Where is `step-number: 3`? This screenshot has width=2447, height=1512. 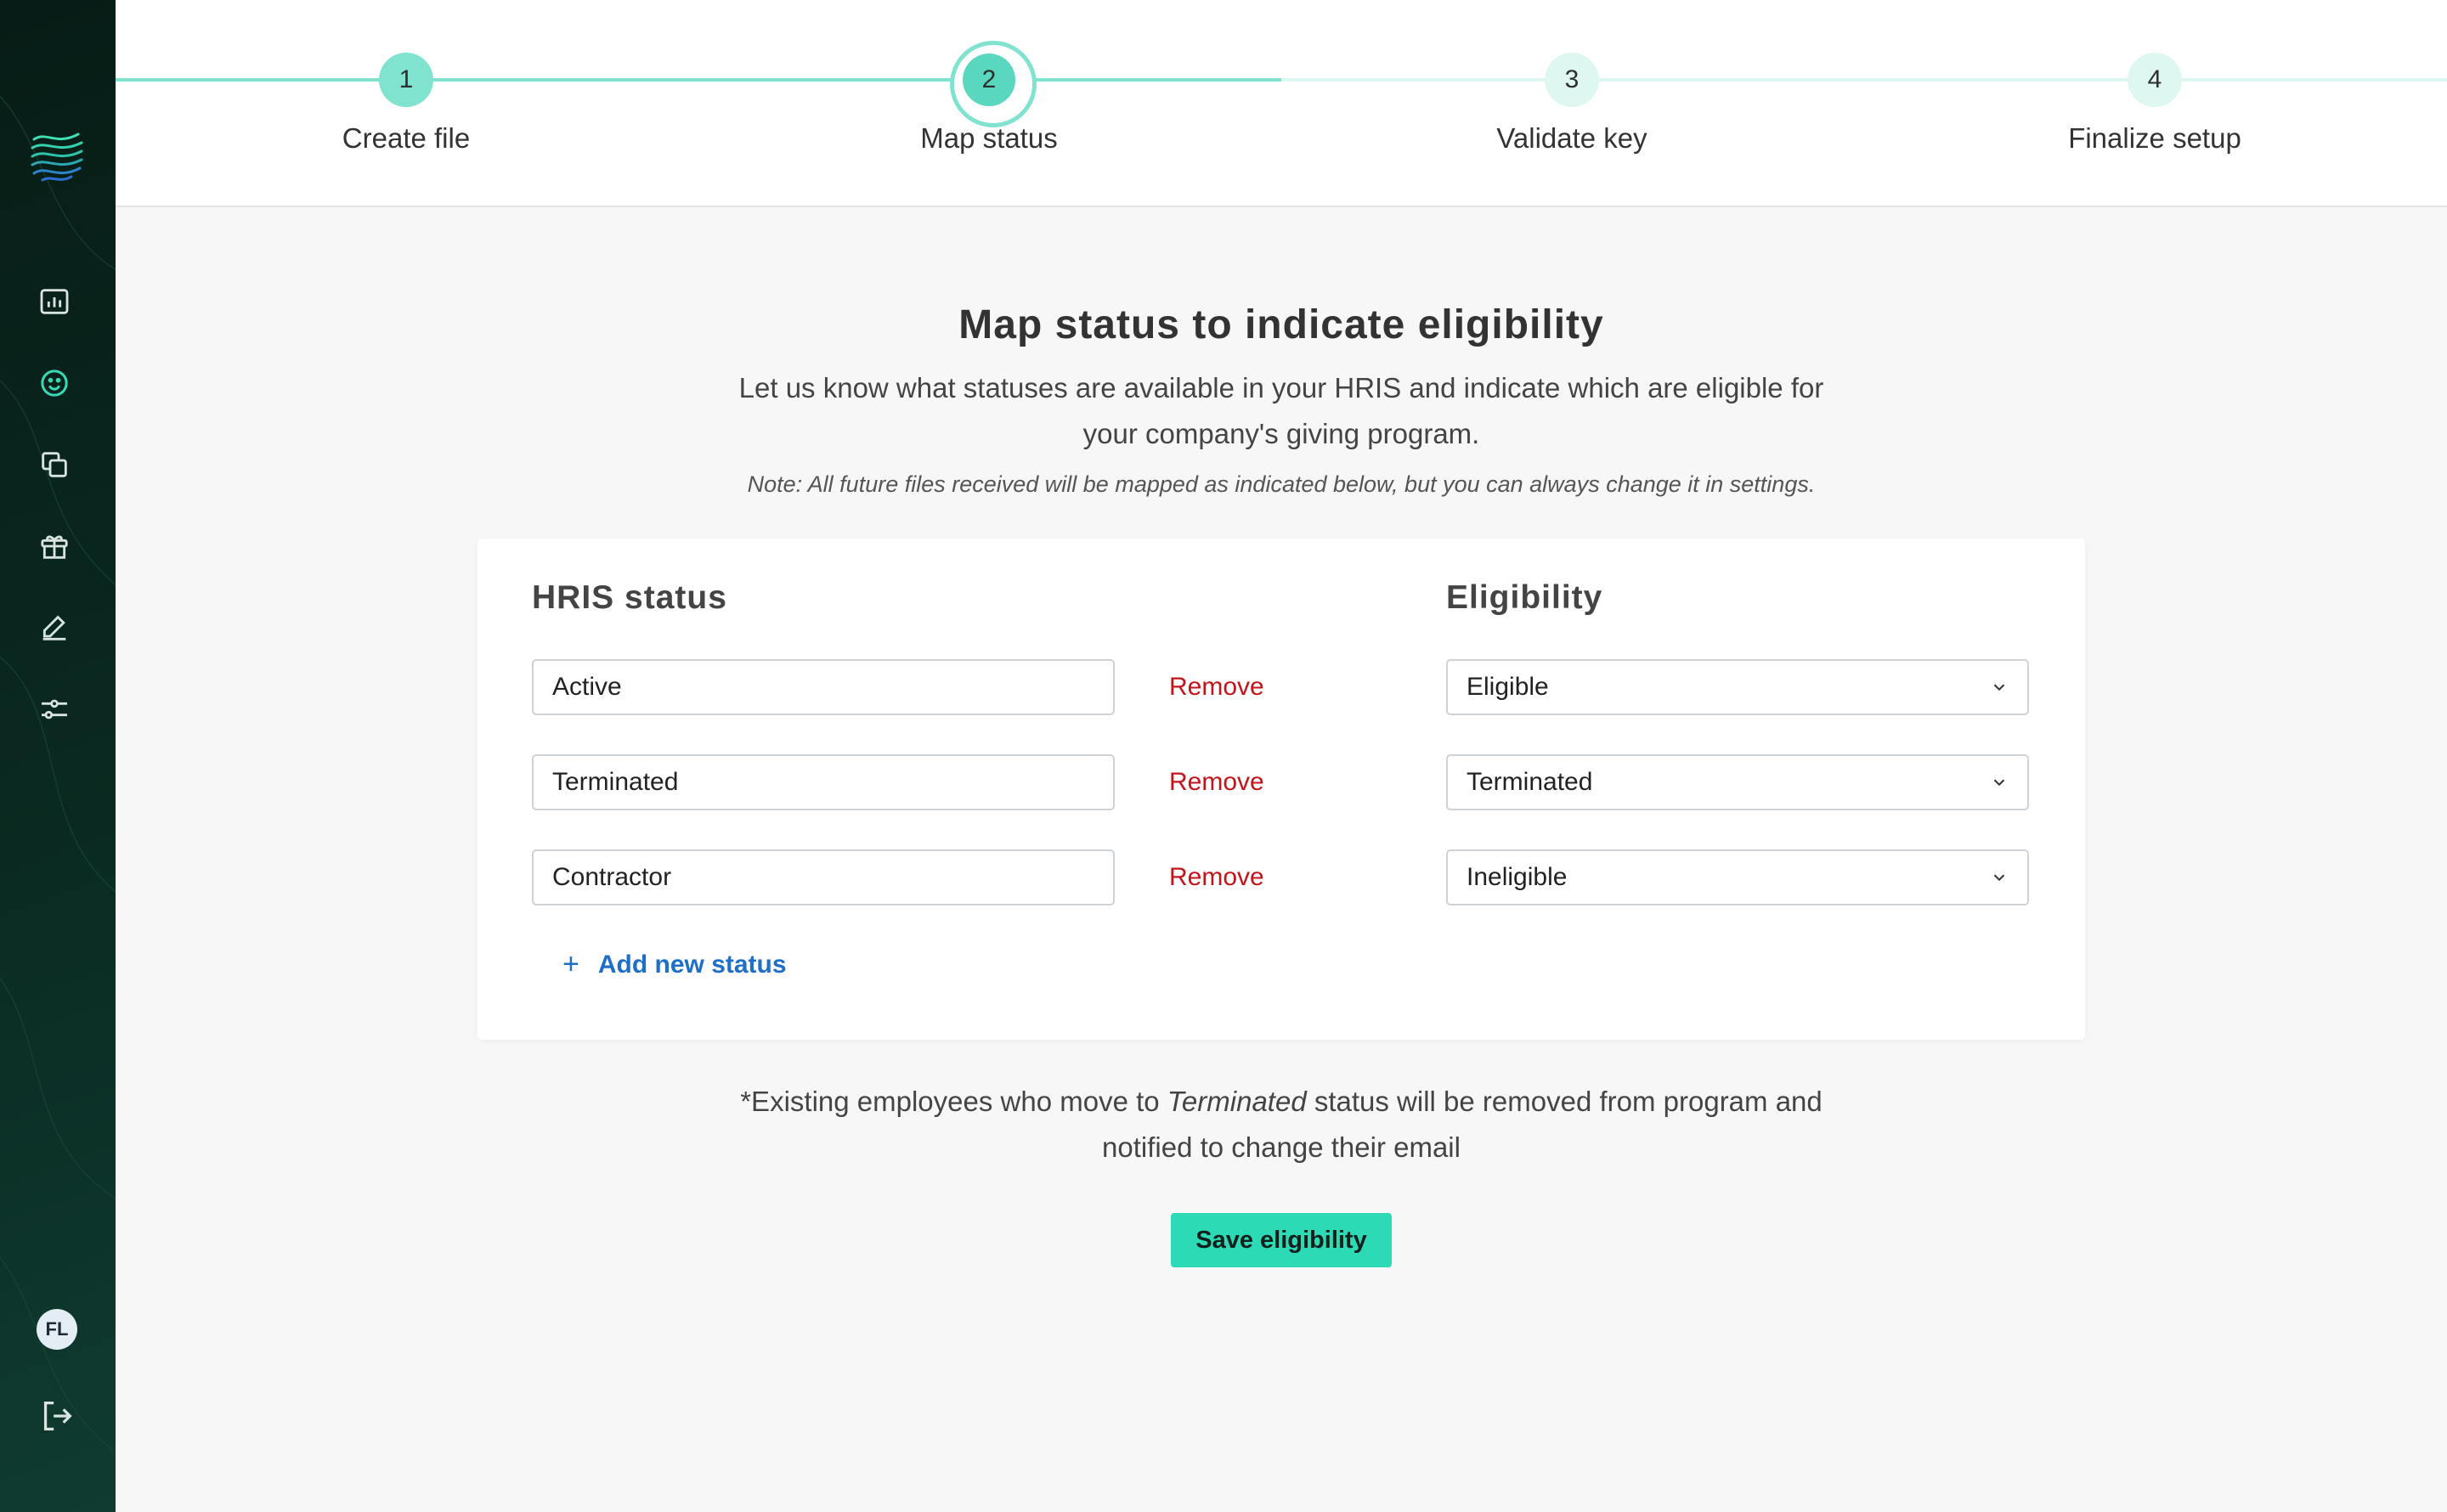
step-number: 3 is located at coordinates (1572, 80).